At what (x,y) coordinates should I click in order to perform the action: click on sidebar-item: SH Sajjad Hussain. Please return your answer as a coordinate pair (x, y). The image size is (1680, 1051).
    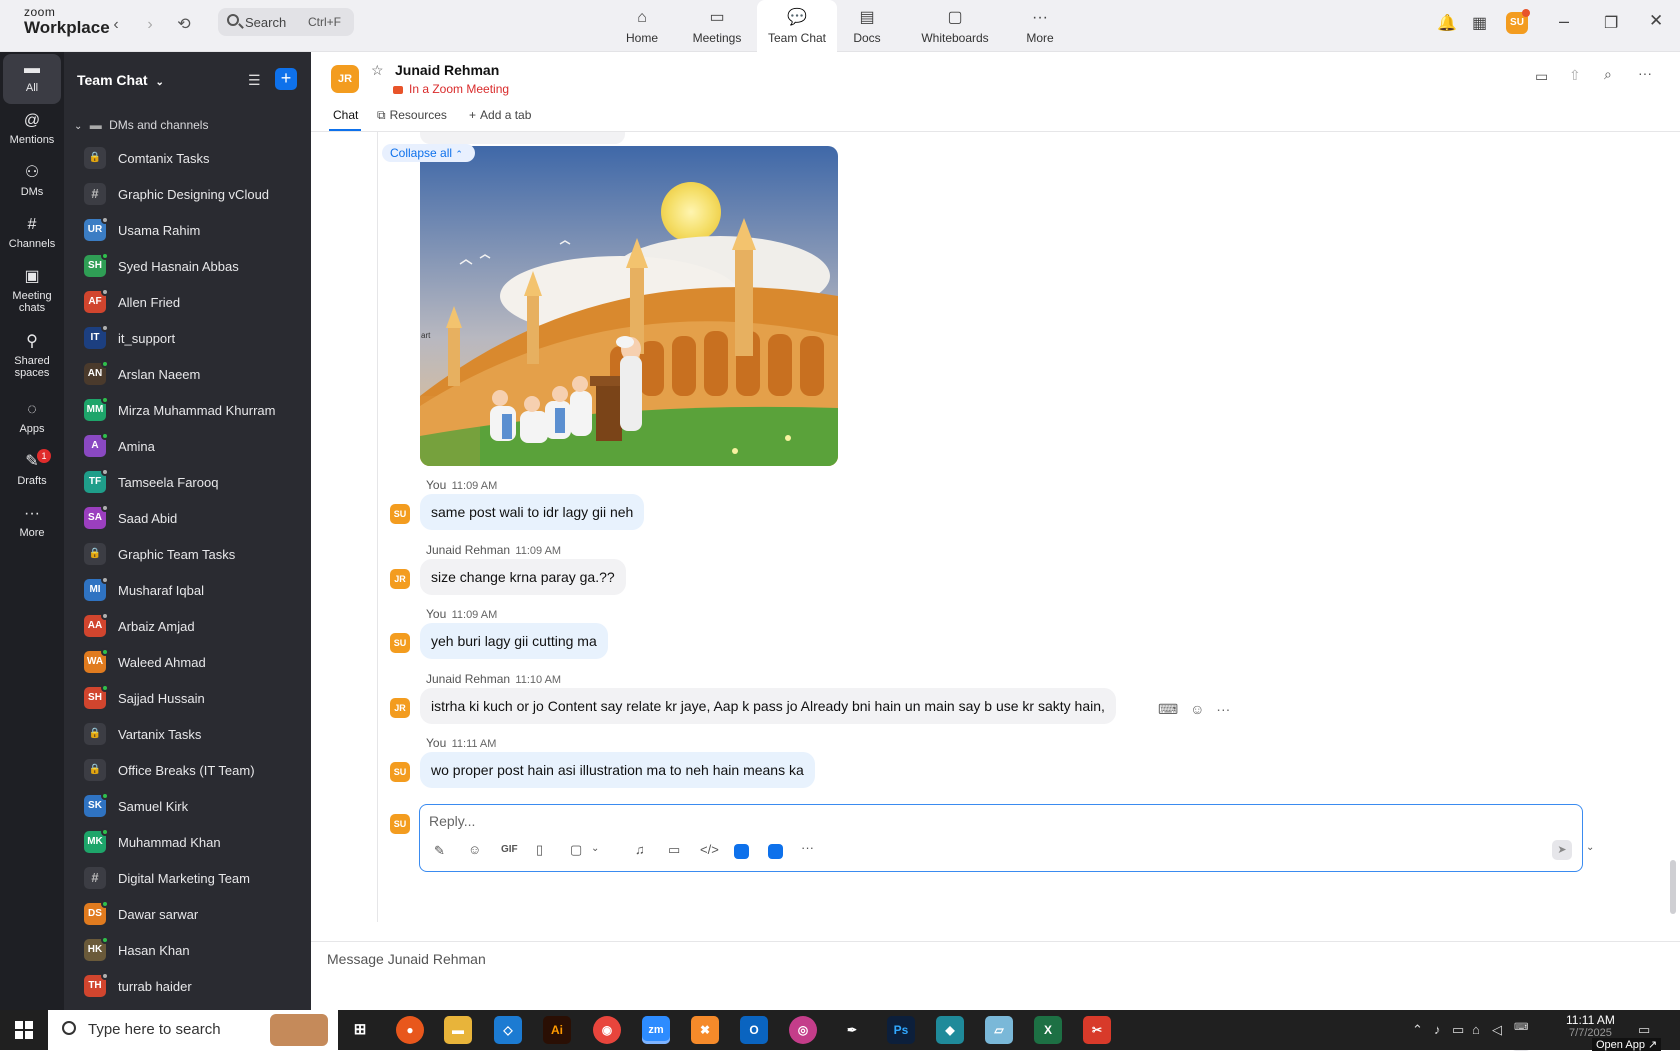
    Looking at the image, I should click on (196, 698).